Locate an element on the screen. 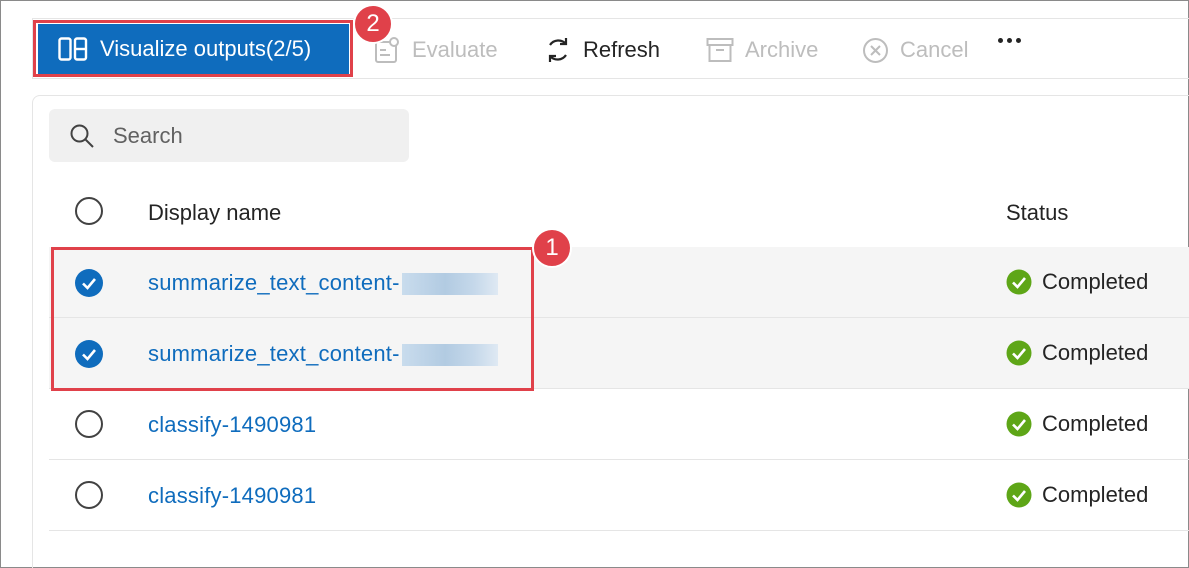 This screenshot has height=568, width=1189. select-all-checkbox is located at coordinates (89, 211).